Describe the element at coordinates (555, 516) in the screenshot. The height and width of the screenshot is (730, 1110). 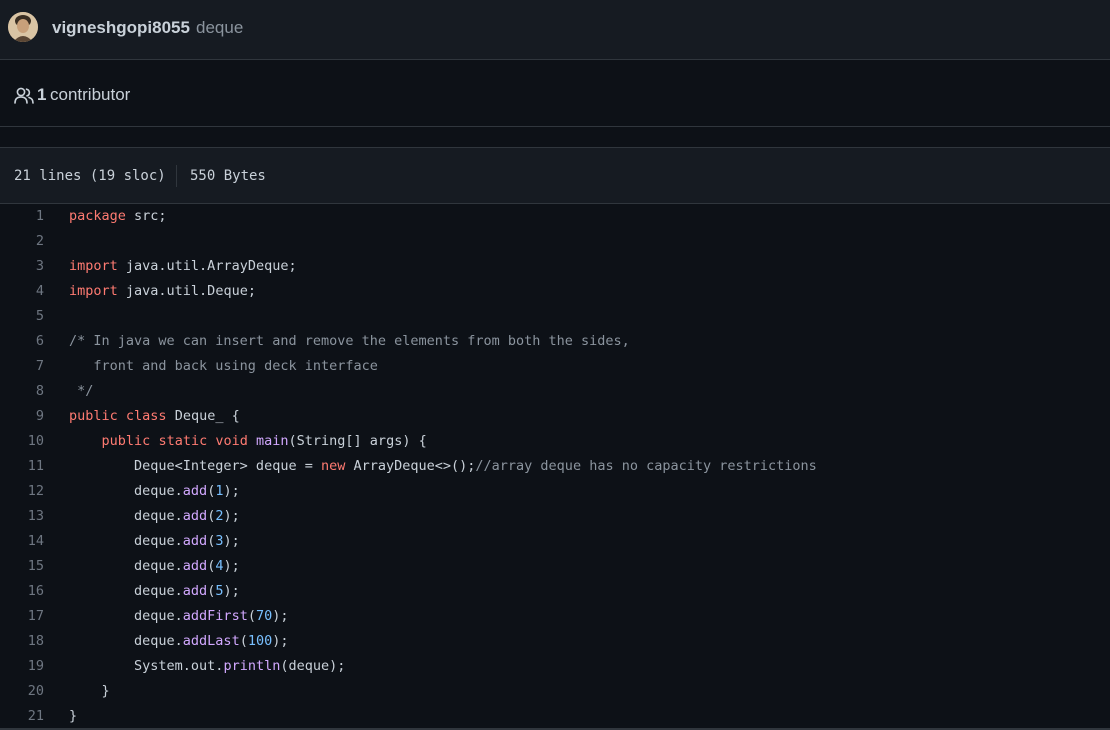
I see `code-line: 13 deque.add(2);` at that location.